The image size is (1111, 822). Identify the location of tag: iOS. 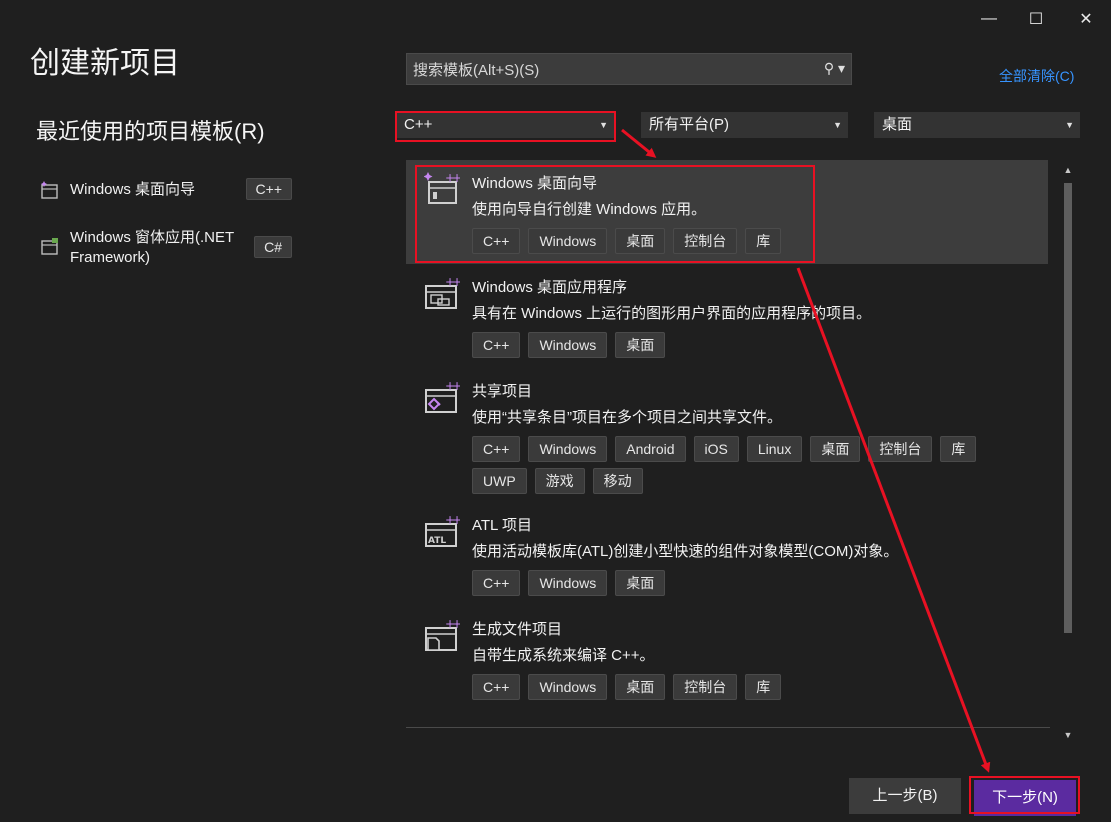
(716, 449).